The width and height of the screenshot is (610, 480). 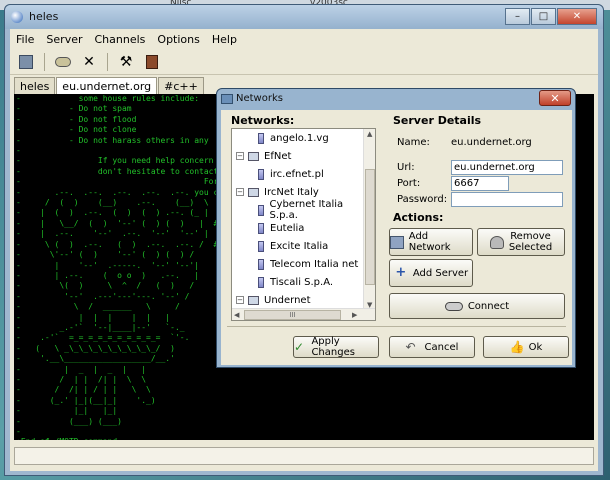 I want to click on tab-heles: heles, so click(x=35, y=86).